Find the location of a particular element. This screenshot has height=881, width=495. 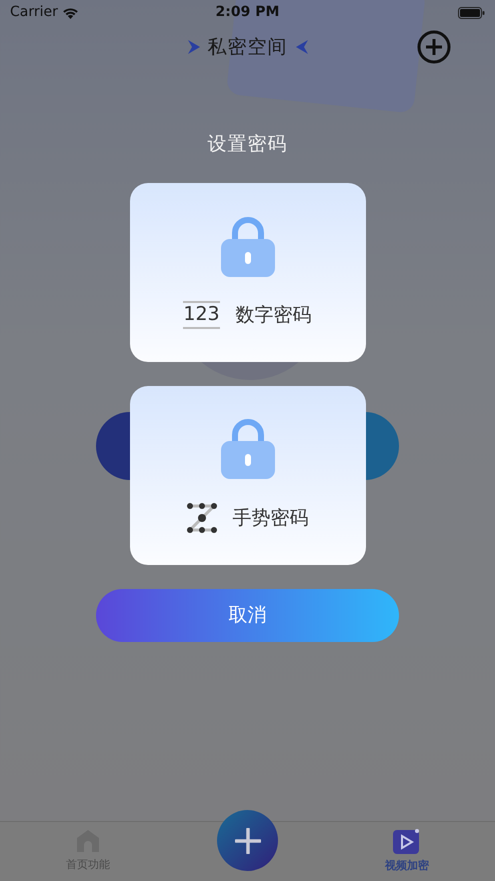

video-icon is located at coordinates (407, 841).